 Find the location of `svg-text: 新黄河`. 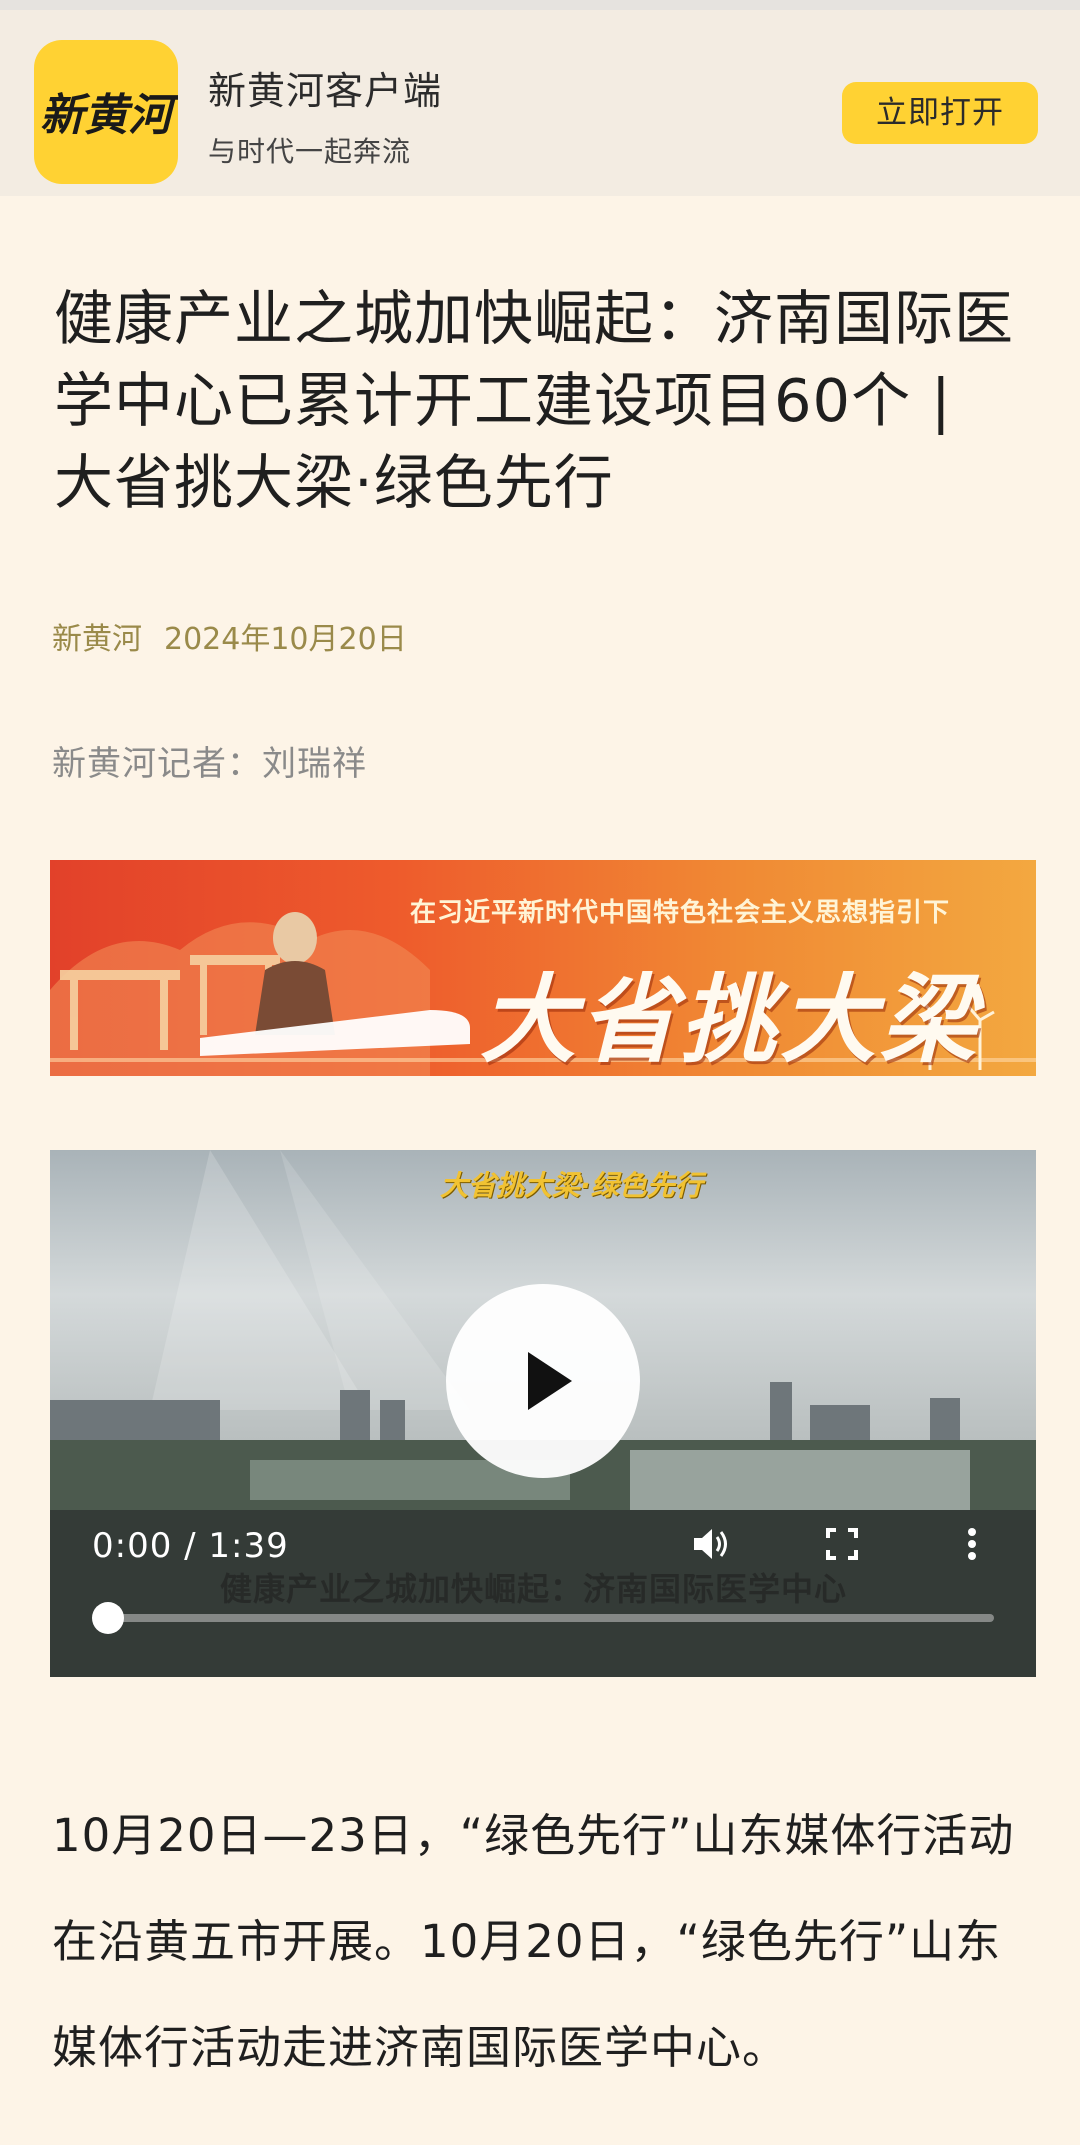

svg-text: 新黄河 is located at coordinates (109, 115).